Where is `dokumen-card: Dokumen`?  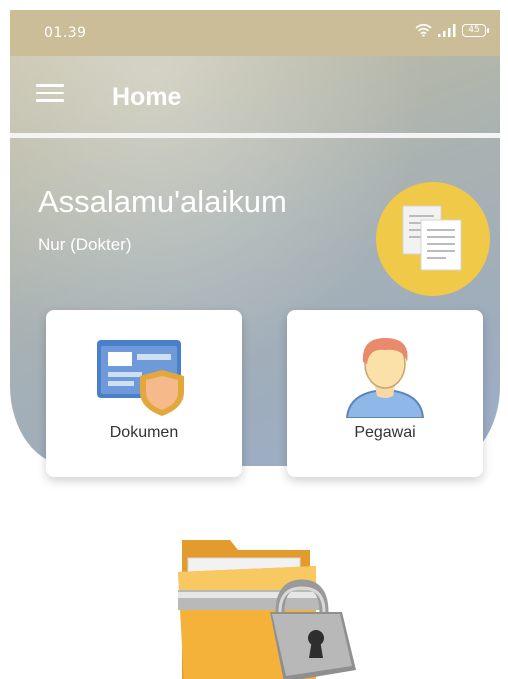
dokumen-card: Dokumen is located at coordinates (144, 393).